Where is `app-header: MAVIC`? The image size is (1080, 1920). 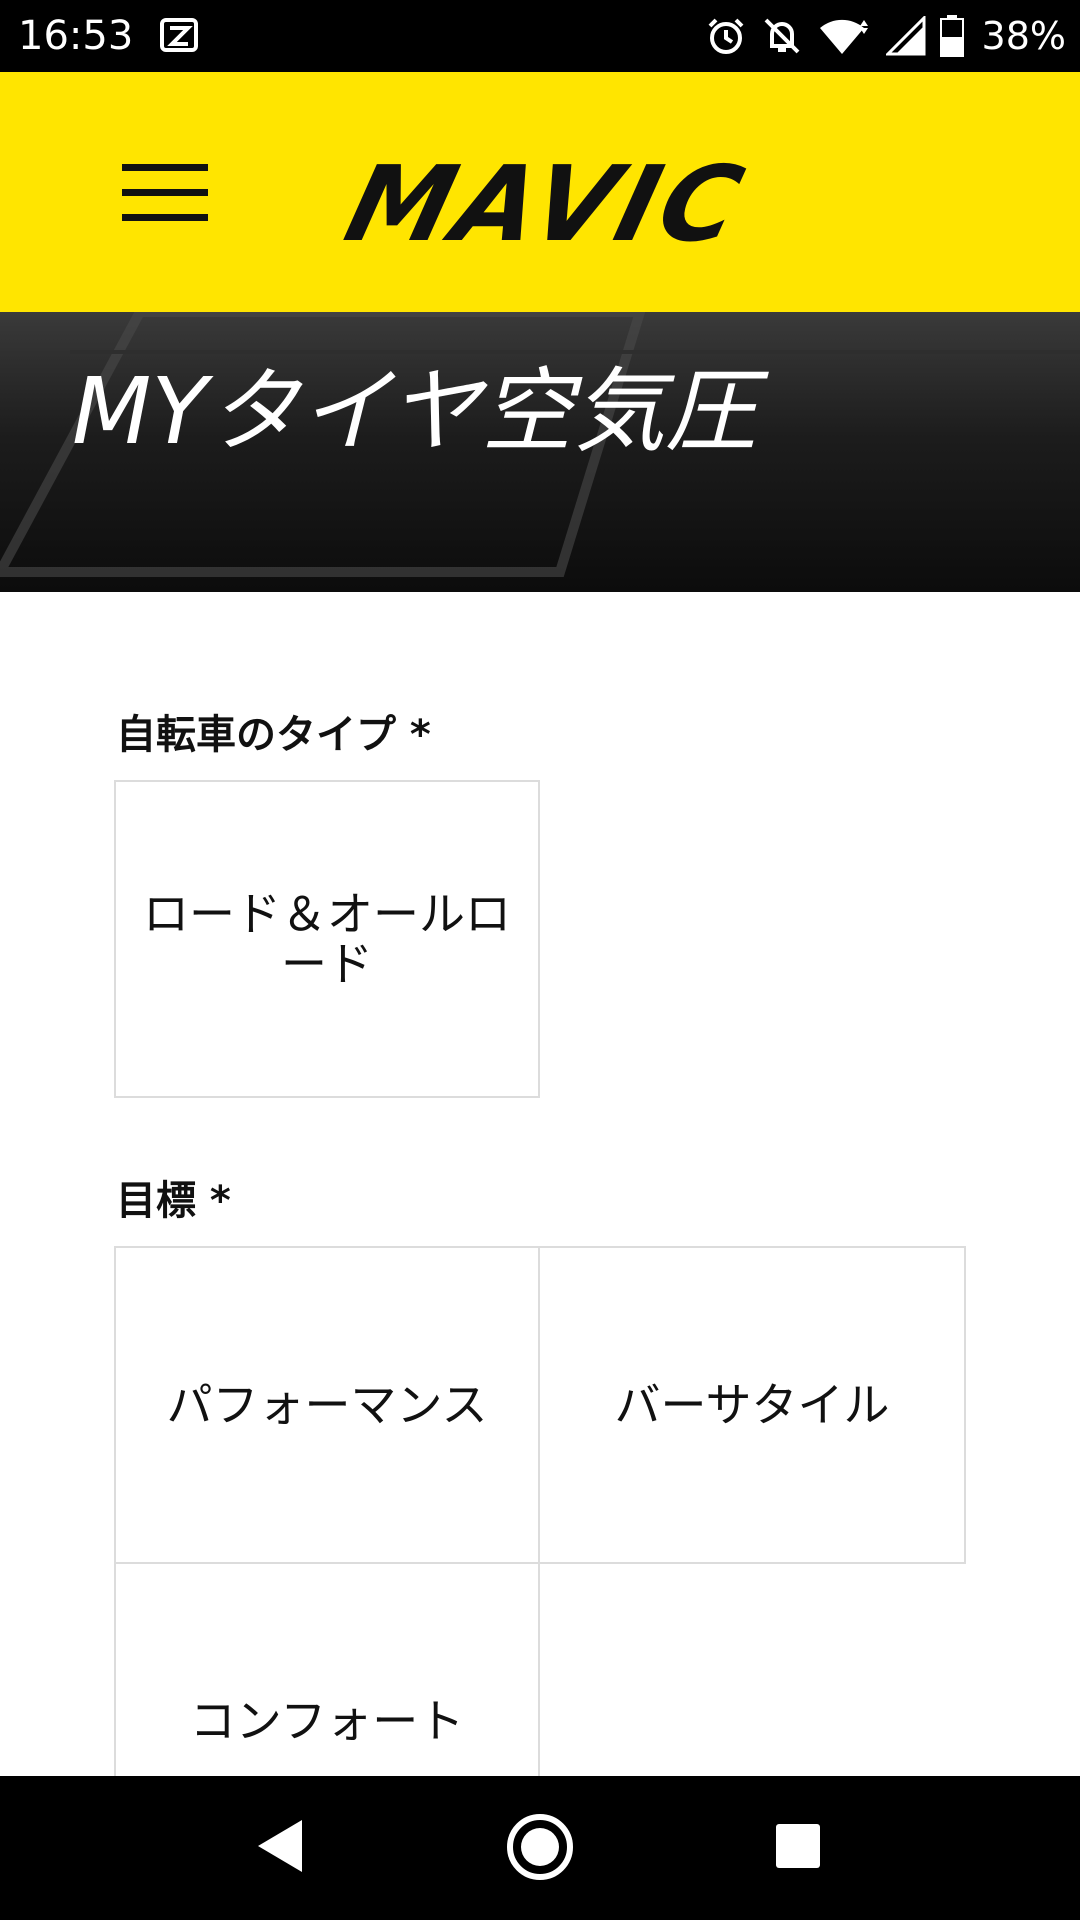
app-header: MAVIC is located at coordinates (540, 192).